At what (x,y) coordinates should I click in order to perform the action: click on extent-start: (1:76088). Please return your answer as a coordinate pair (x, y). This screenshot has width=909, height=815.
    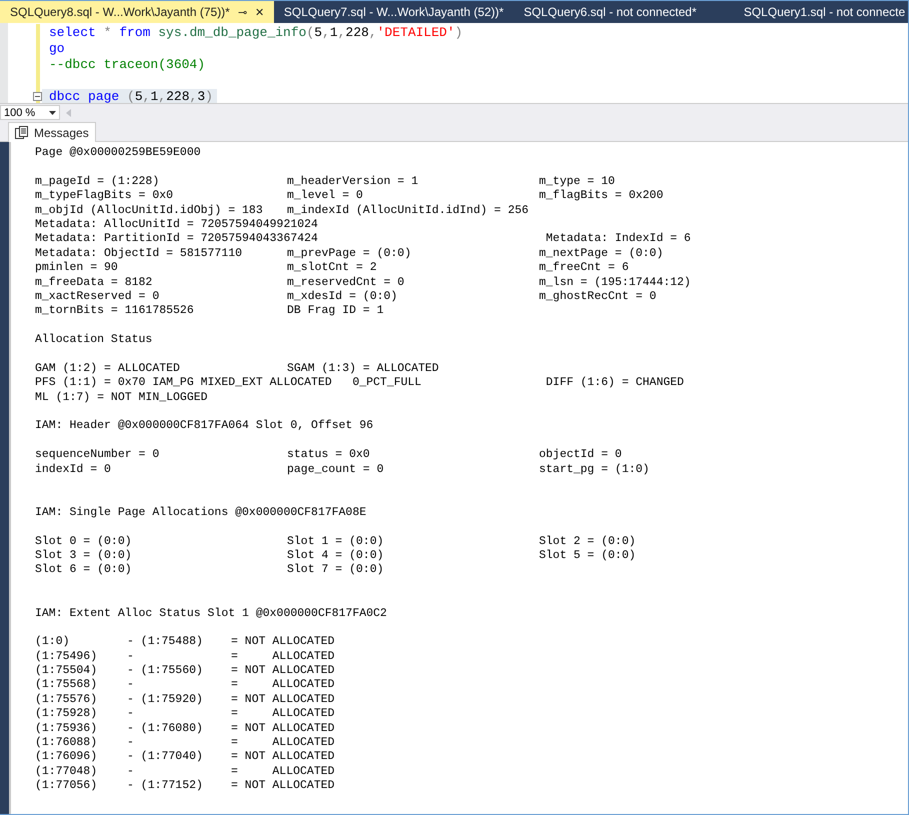
    Looking at the image, I should click on (66, 743).